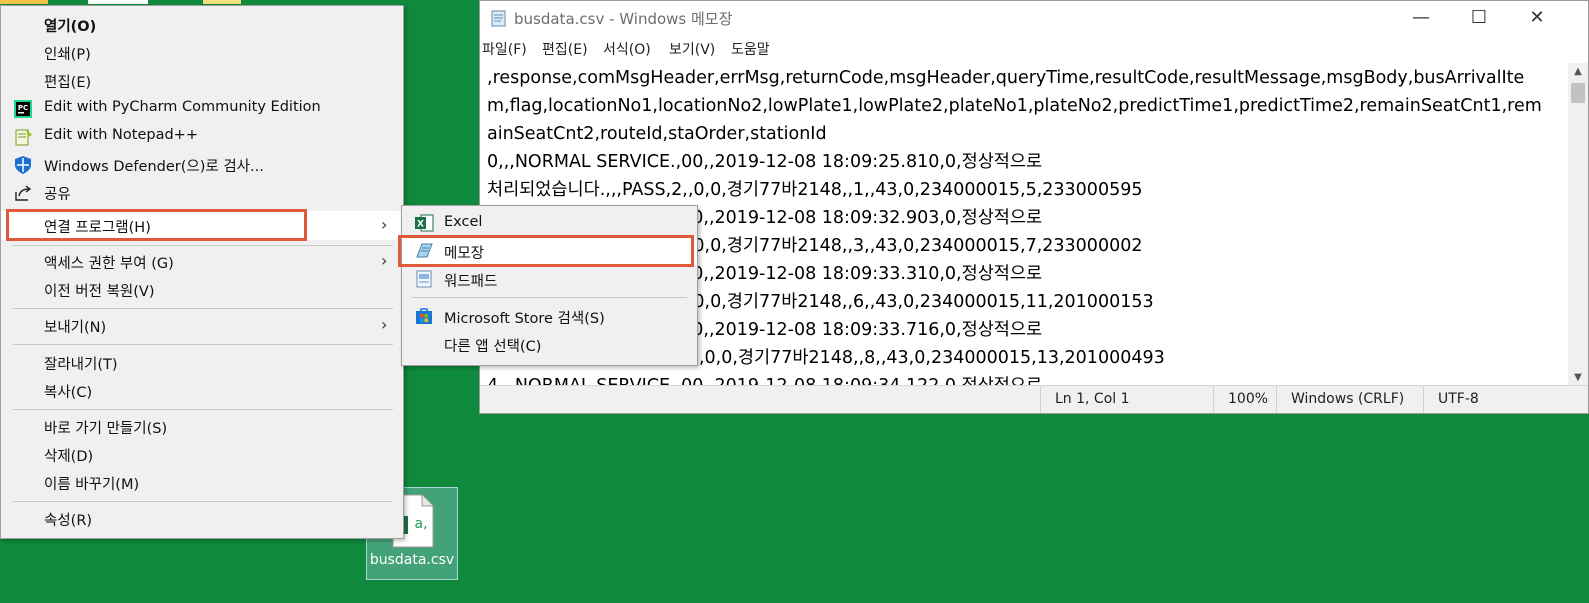 The width and height of the screenshot is (1589, 603). What do you see at coordinates (23, 193) in the screenshot?
I see `share-icon` at bounding box center [23, 193].